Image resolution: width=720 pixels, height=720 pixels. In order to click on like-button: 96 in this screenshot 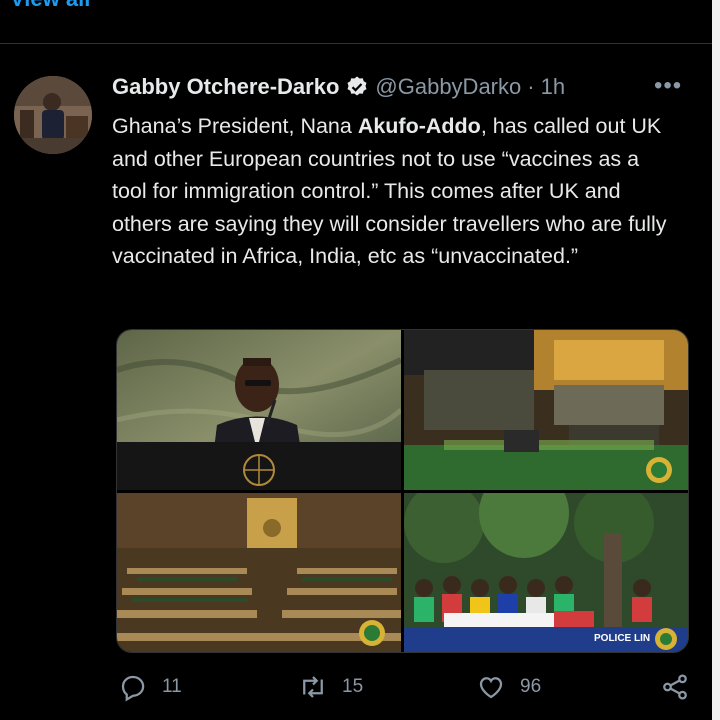, I will do `click(508, 687)`.